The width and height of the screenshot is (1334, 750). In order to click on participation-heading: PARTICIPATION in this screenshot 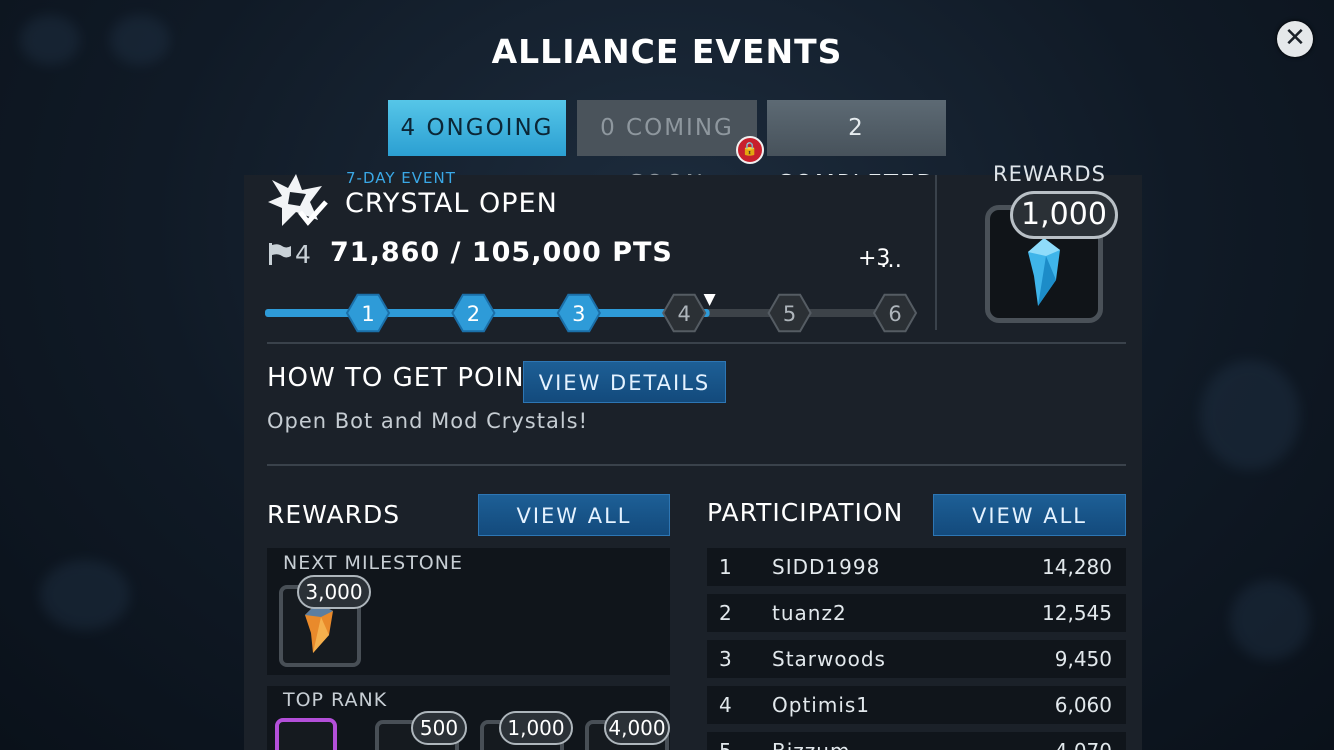, I will do `click(805, 512)`.